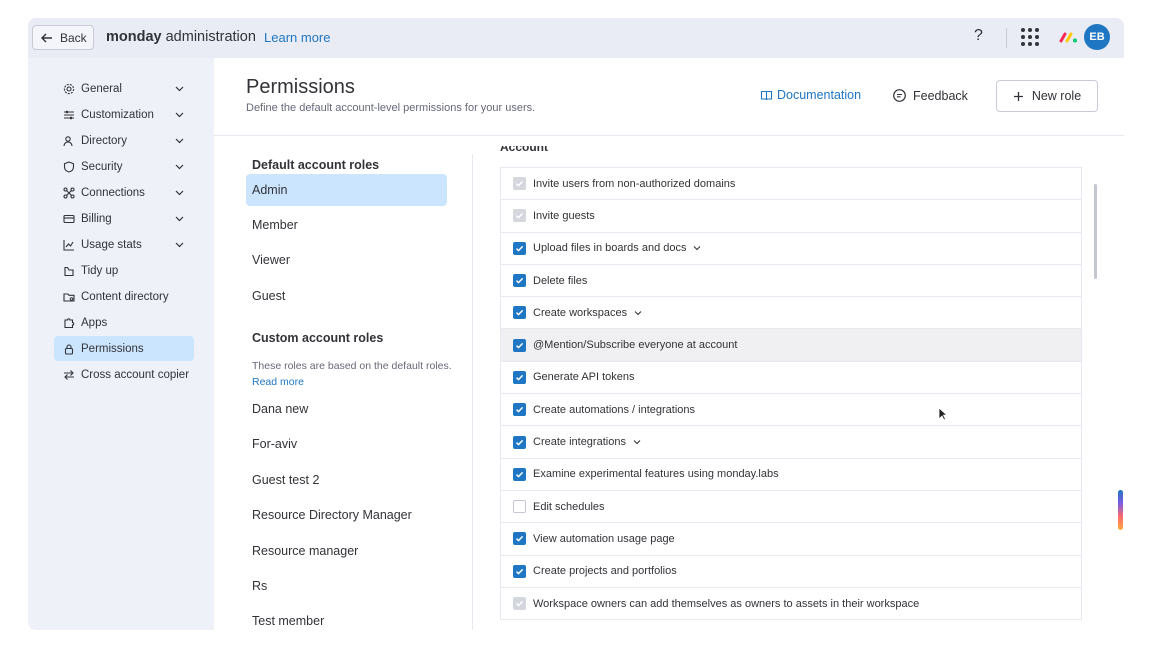  I want to click on help-icon: ?, so click(978, 36).